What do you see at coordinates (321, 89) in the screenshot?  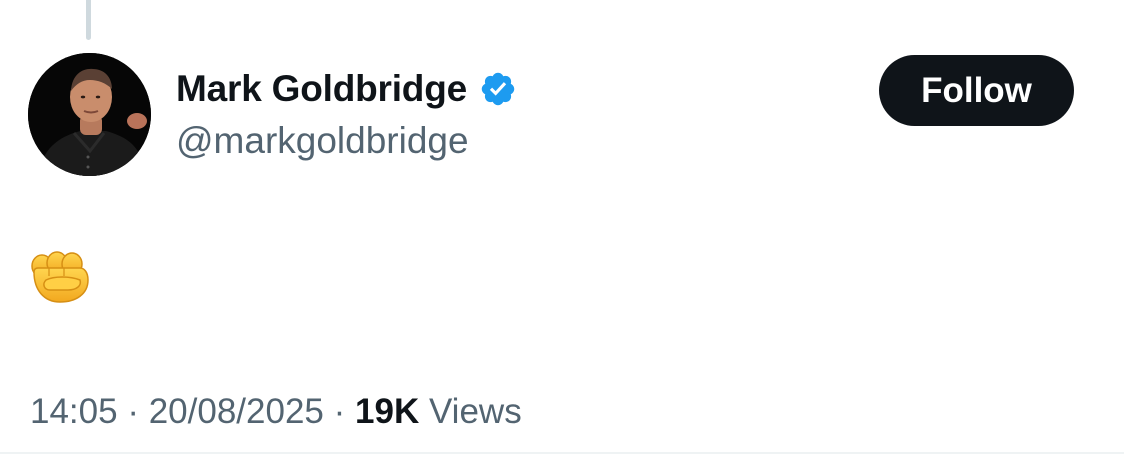 I see `author-name: Mark Goldbridge` at bounding box center [321, 89].